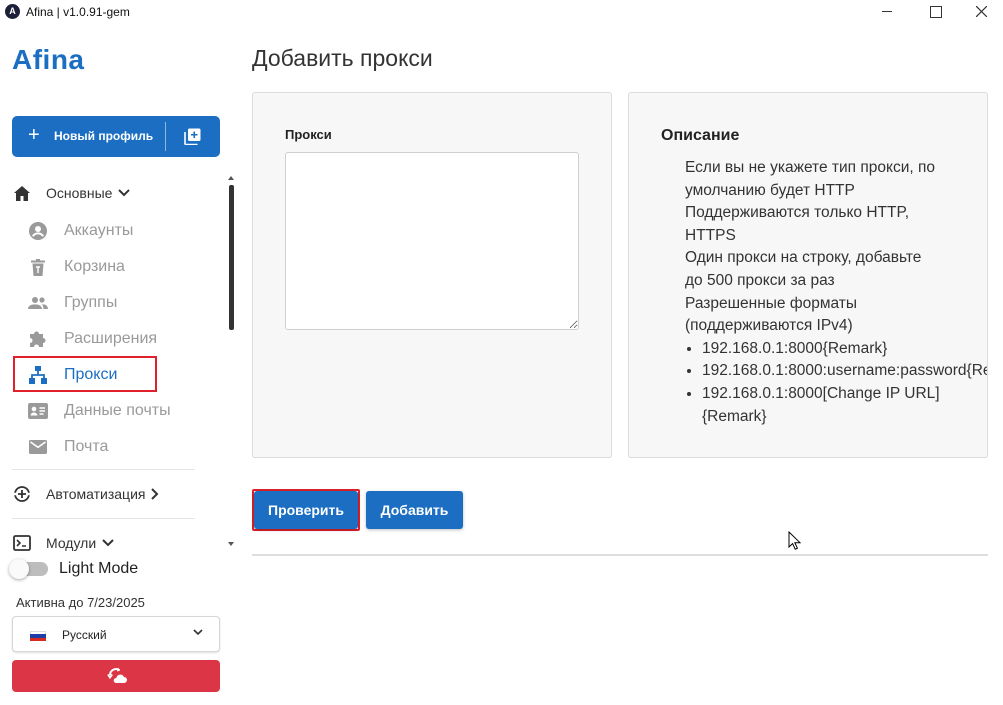  Describe the element at coordinates (308, 134) in the screenshot. I see `proxy-field-label: Прокси` at that location.